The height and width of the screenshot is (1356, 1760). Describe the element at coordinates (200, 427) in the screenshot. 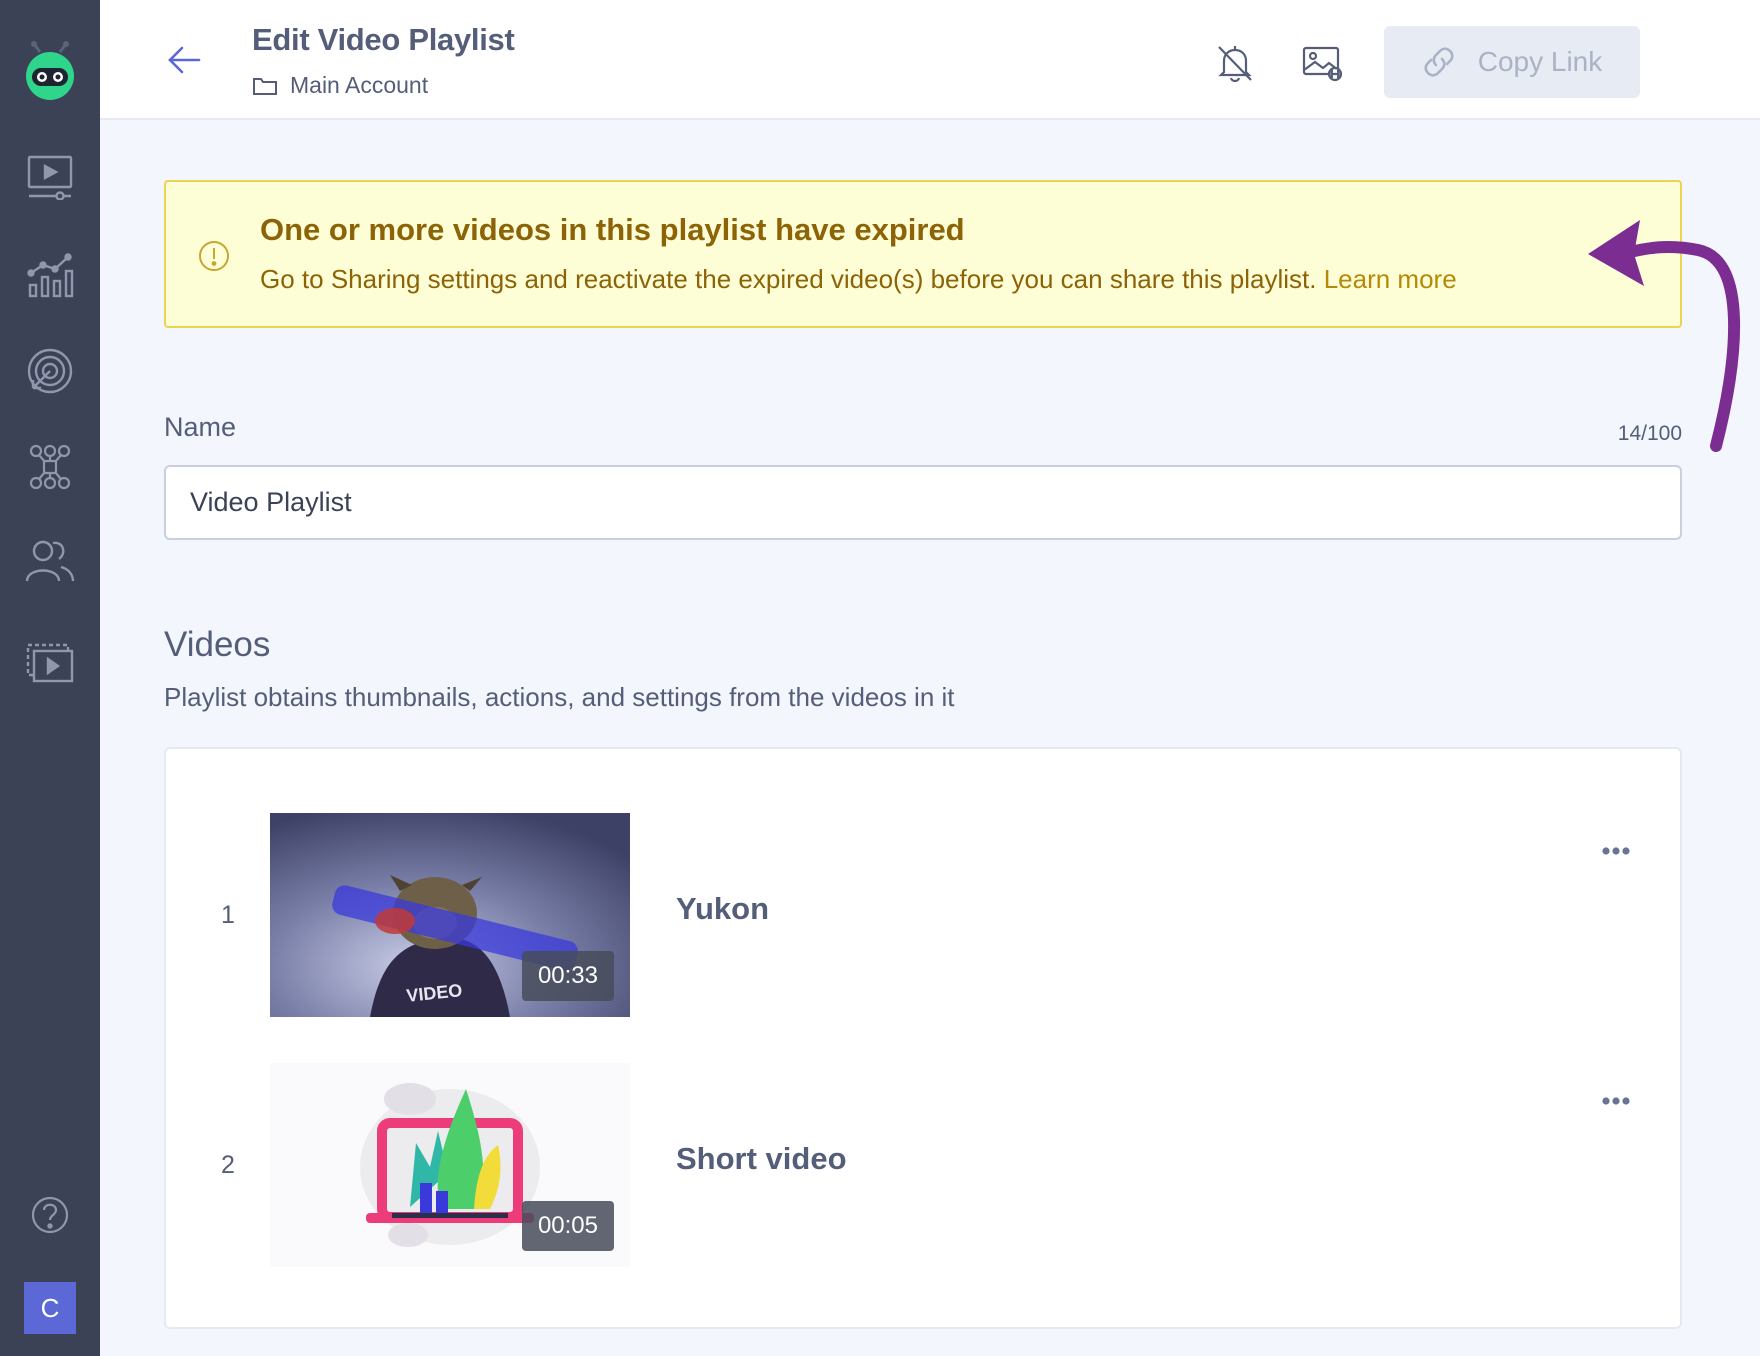

I see `name-label: Name` at that location.